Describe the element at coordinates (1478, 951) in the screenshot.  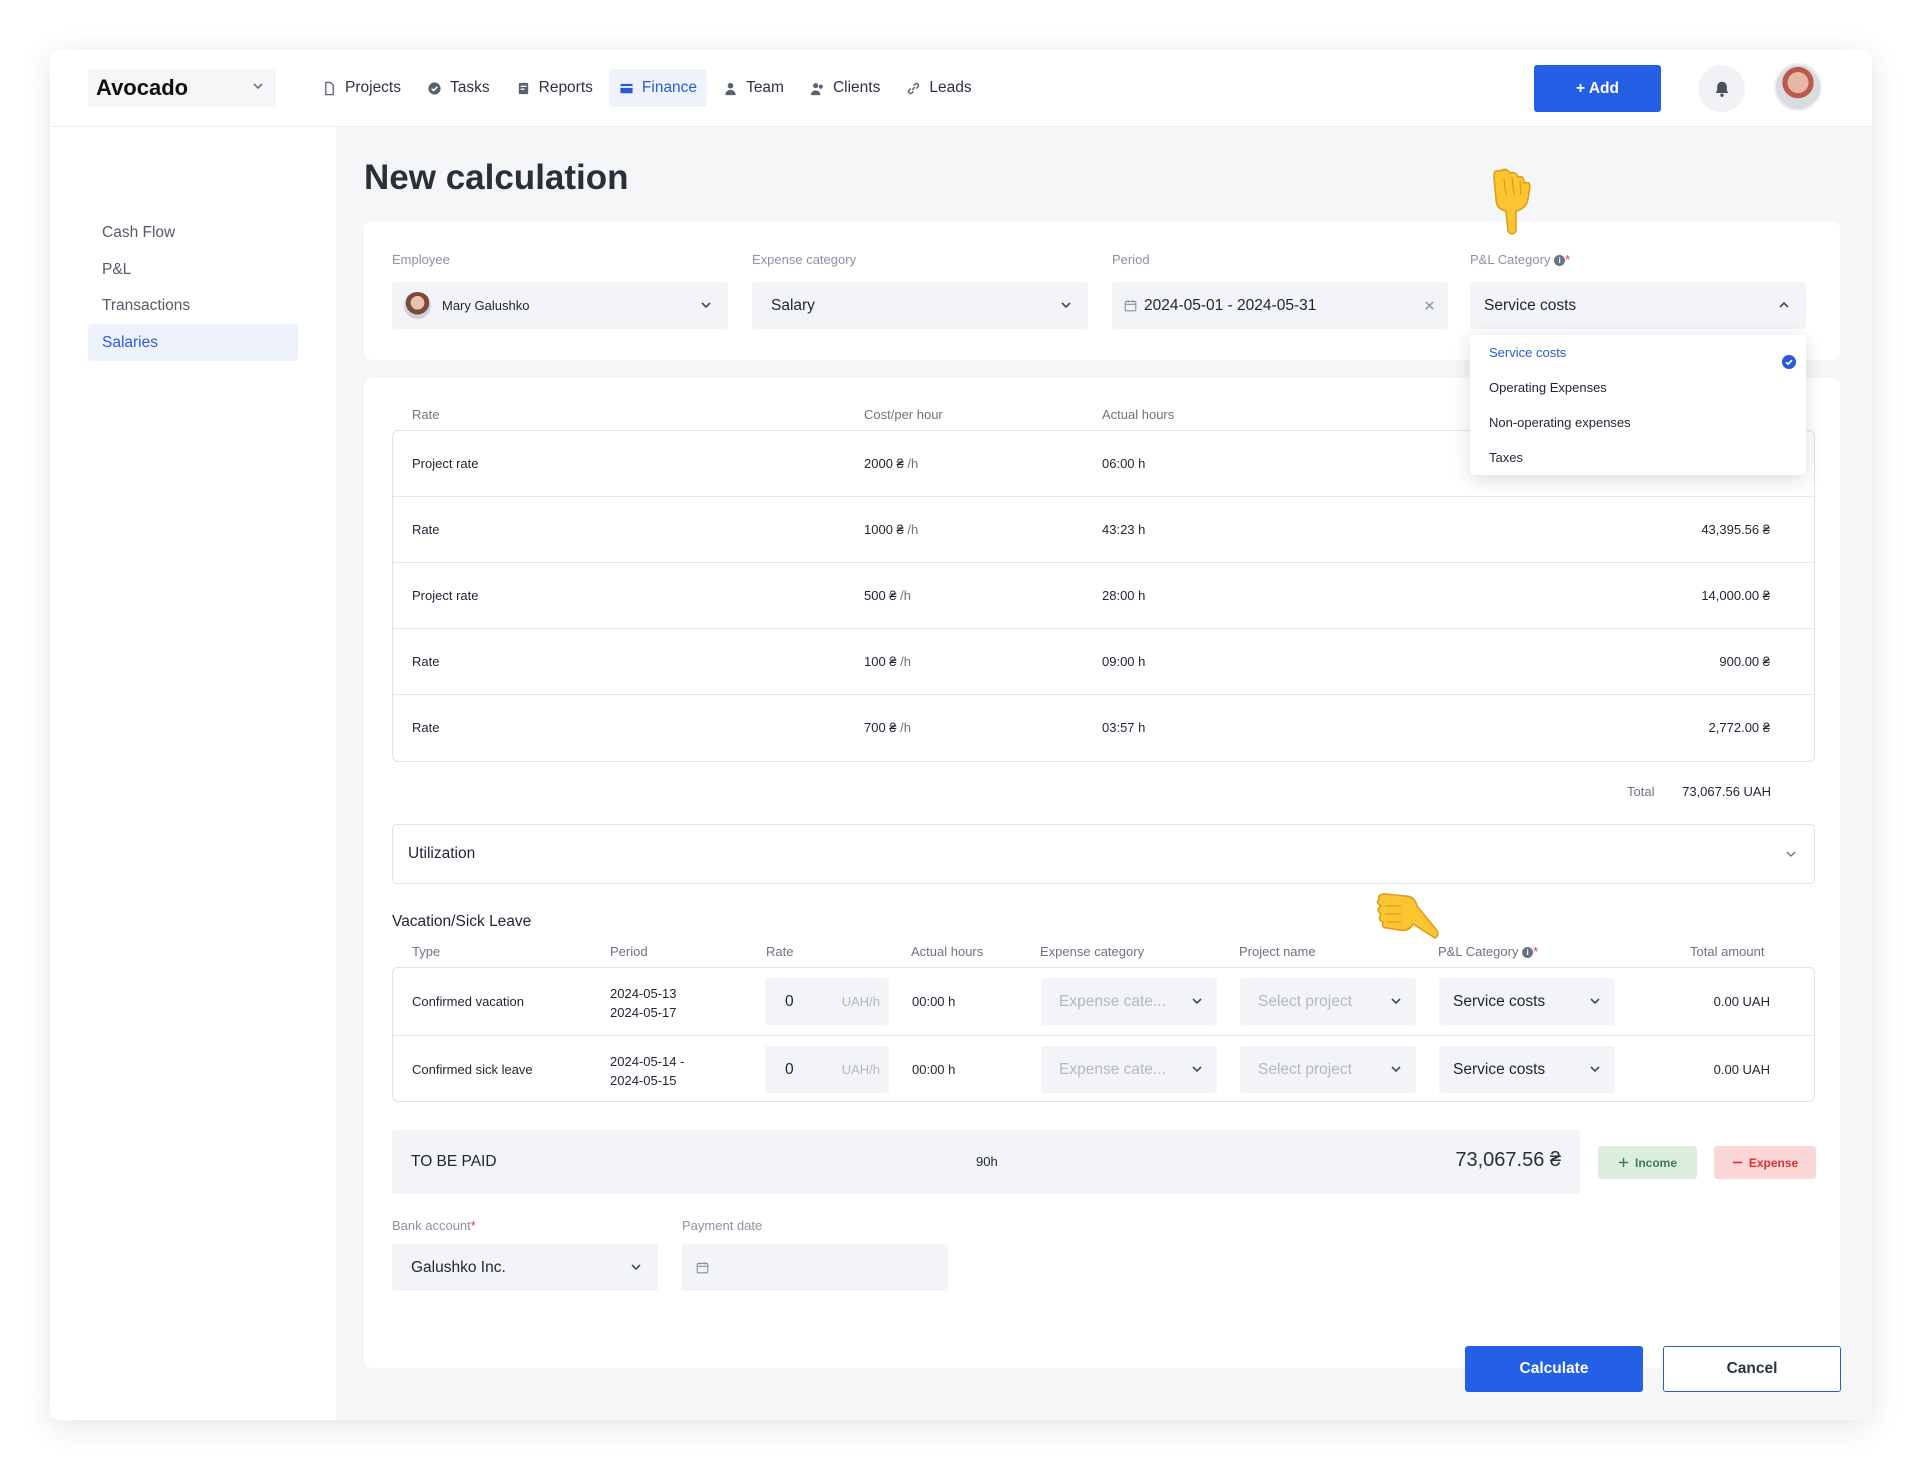
I see `col-header-pl-text: P&L Category` at that location.